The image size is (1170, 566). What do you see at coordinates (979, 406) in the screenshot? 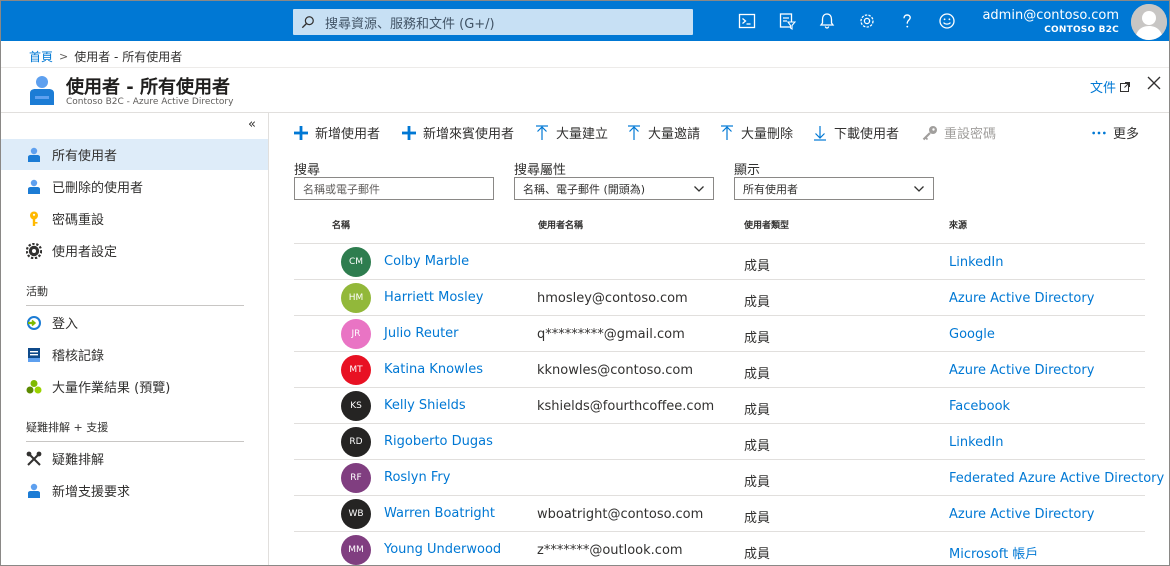
I see `user-source-link: Facebook` at bounding box center [979, 406].